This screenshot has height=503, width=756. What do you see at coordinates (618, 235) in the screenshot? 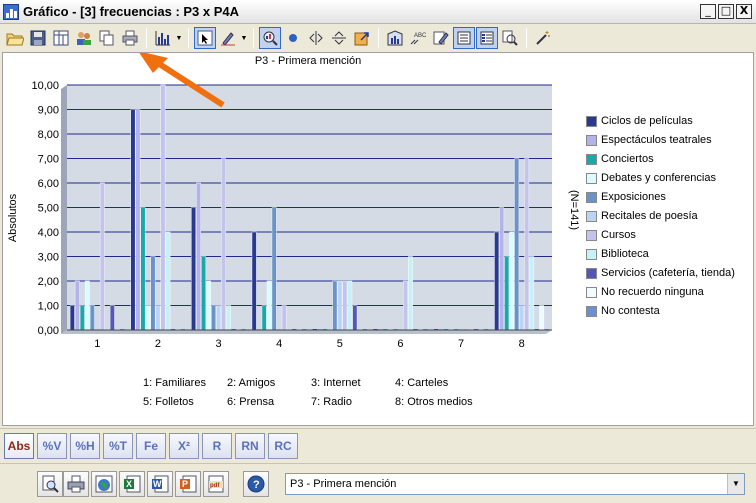
I see `legend-label: Cursos` at bounding box center [618, 235].